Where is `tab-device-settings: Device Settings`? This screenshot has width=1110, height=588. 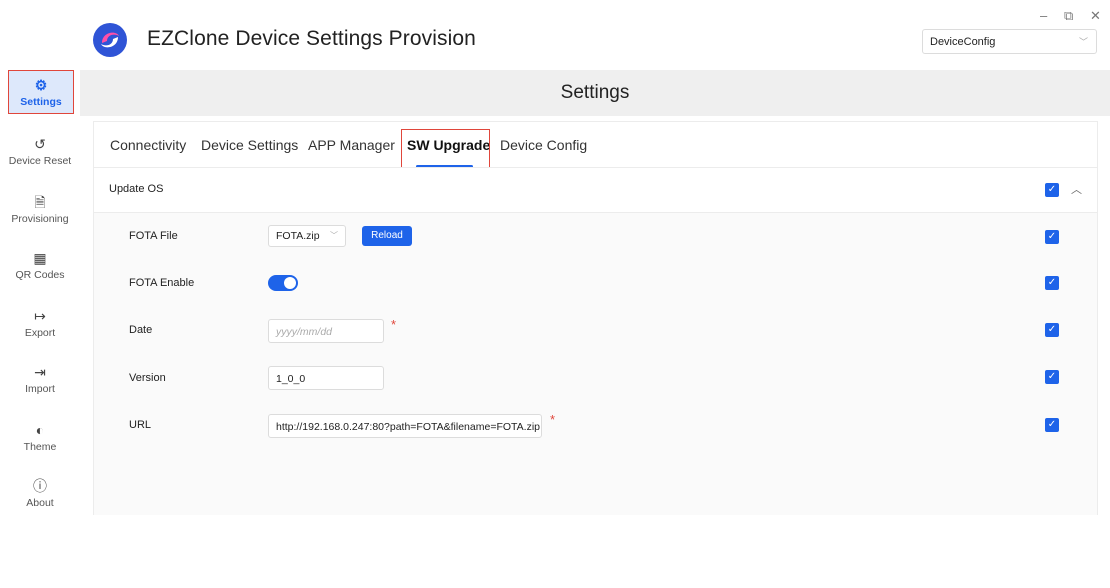 tab-device-settings: Device Settings is located at coordinates (249, 145).